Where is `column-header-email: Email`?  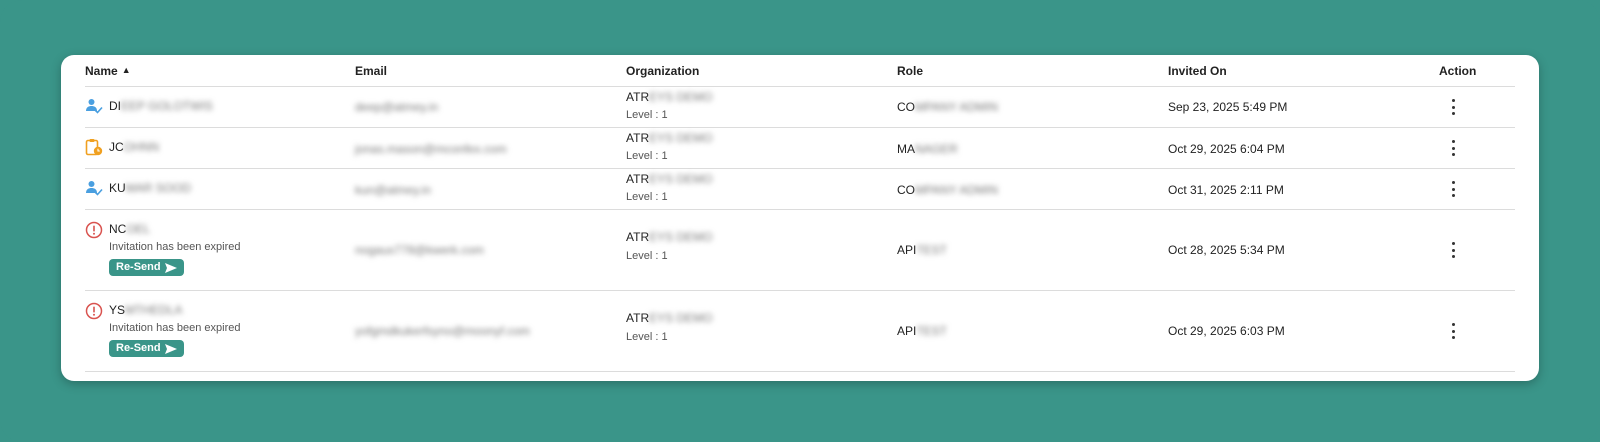 column-header-email: Email is located at coordinates (371, 71).